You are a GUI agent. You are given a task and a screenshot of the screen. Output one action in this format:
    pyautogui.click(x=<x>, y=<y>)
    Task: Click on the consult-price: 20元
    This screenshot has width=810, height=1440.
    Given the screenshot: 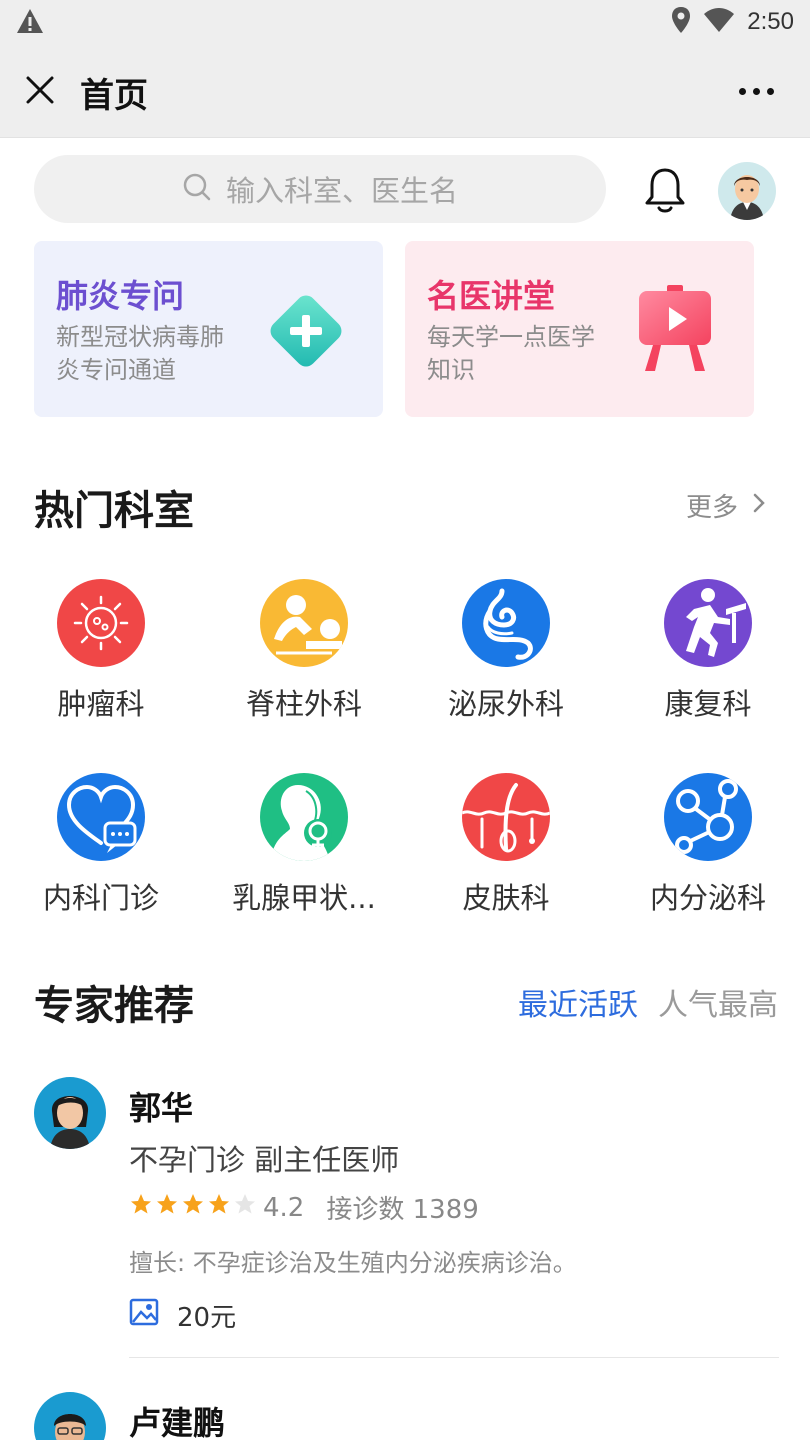 What is the action you would take?
    pyautogui.click(x=207, y=1318)
    